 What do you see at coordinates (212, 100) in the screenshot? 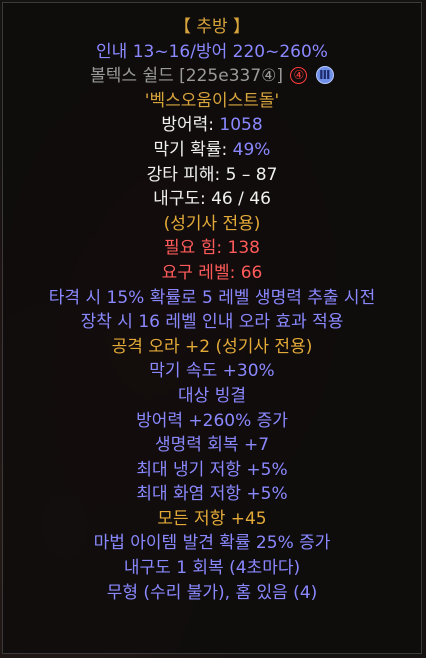
I see `runeword-name: '벡스오움이스트돌'` at bounding box center [212, 100].